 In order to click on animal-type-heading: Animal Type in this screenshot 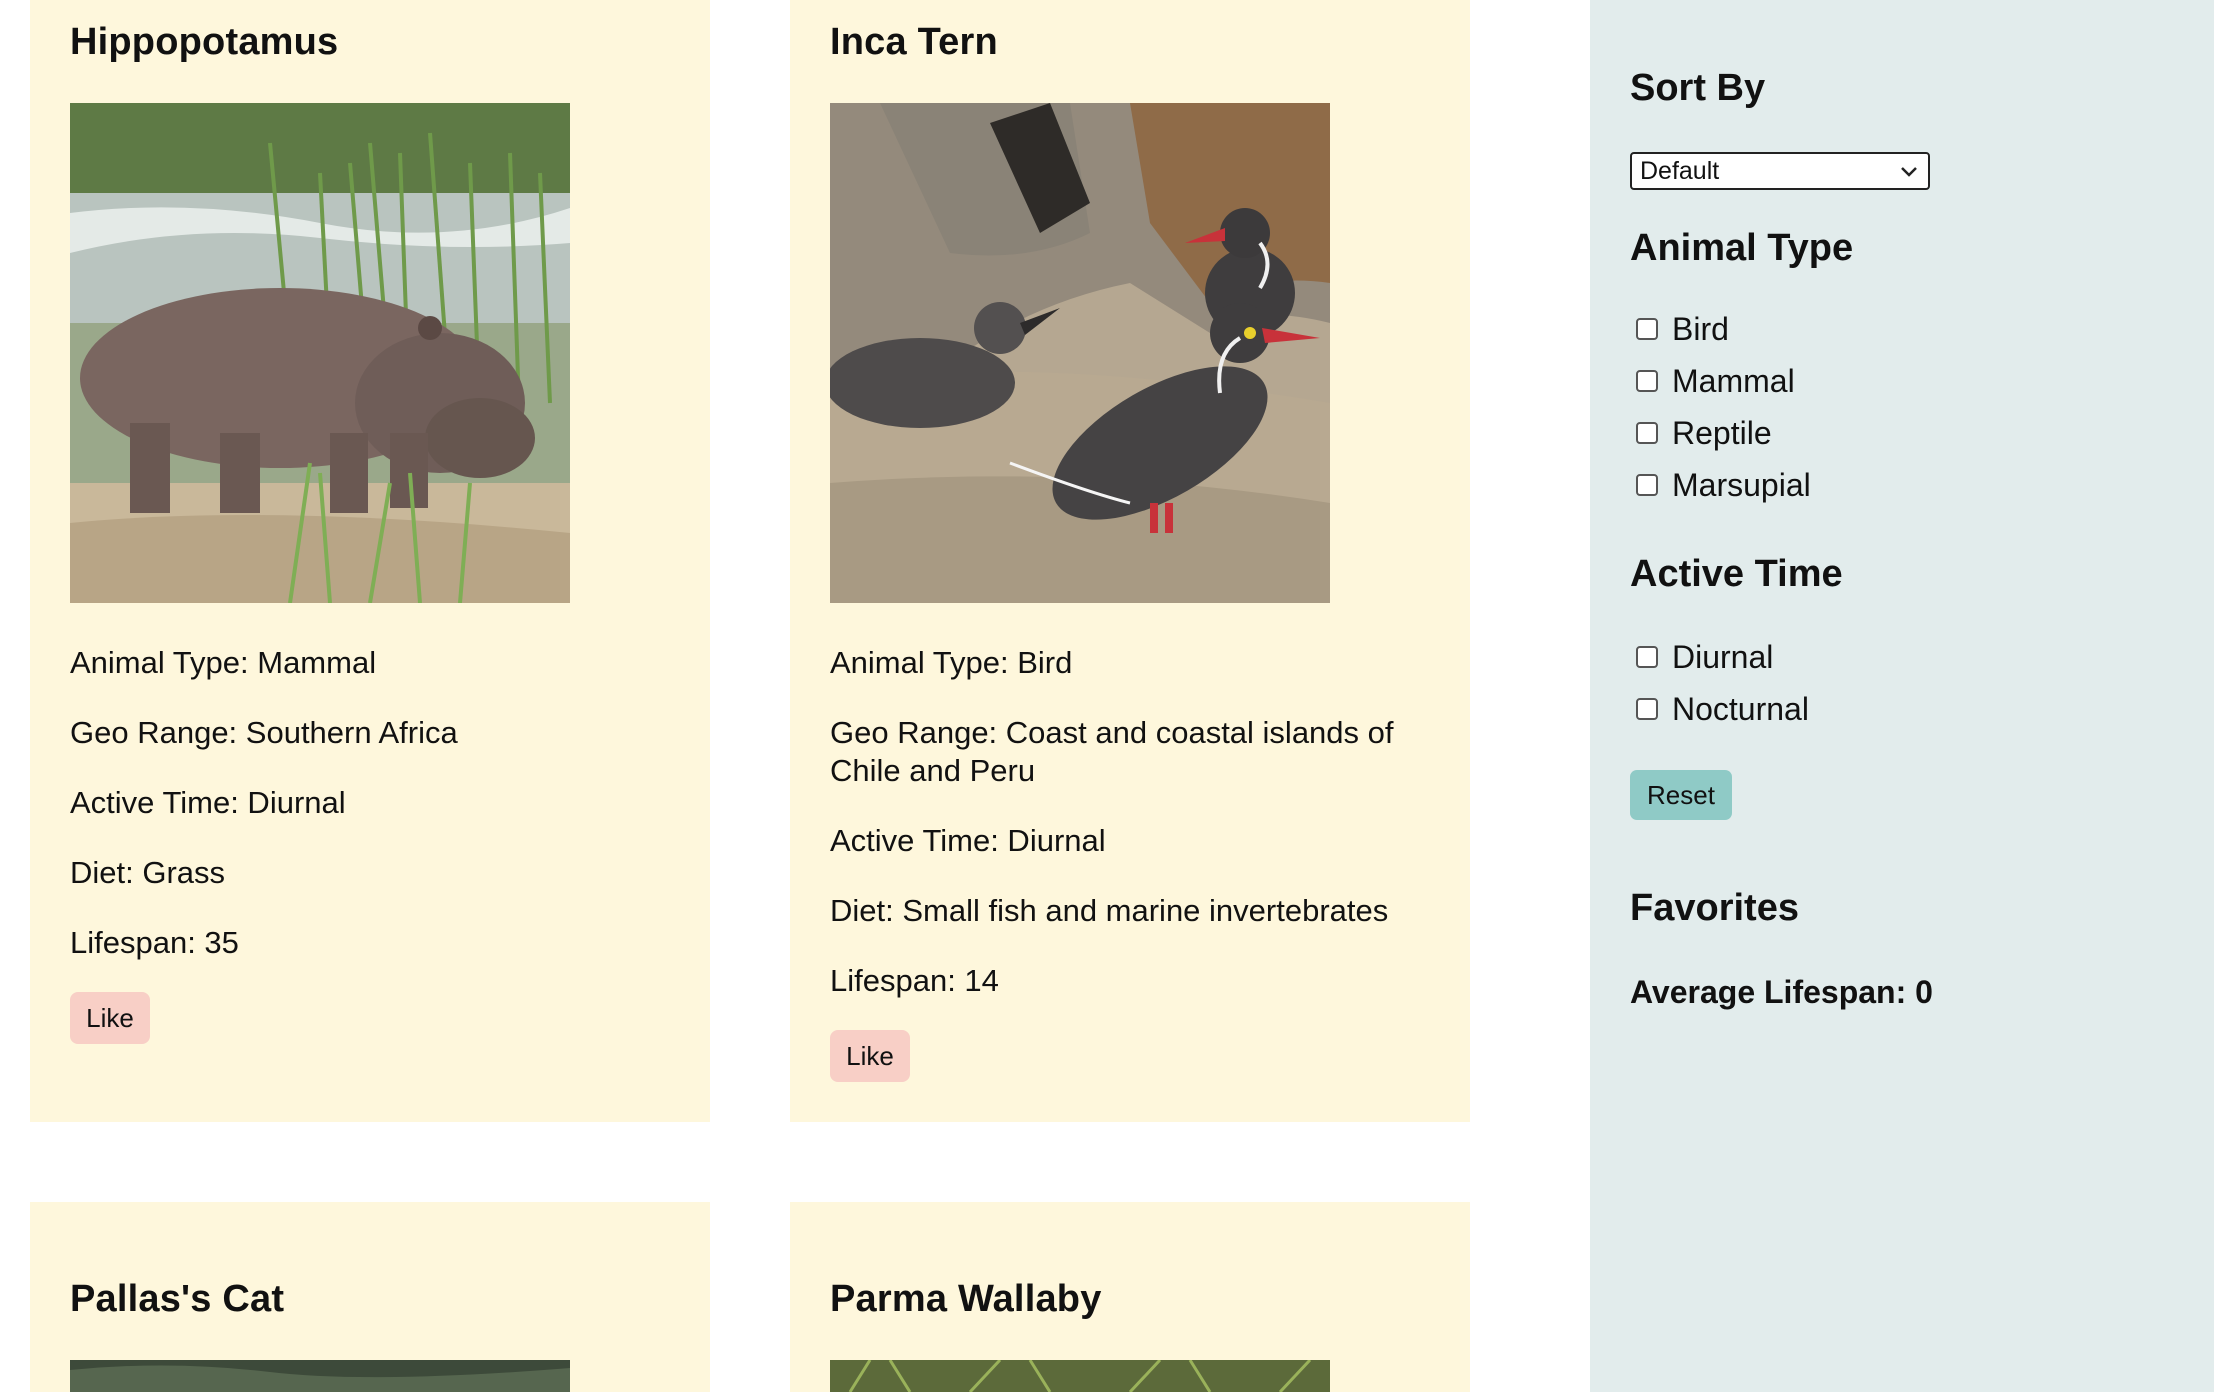, I will do `click(1742, 248)`.